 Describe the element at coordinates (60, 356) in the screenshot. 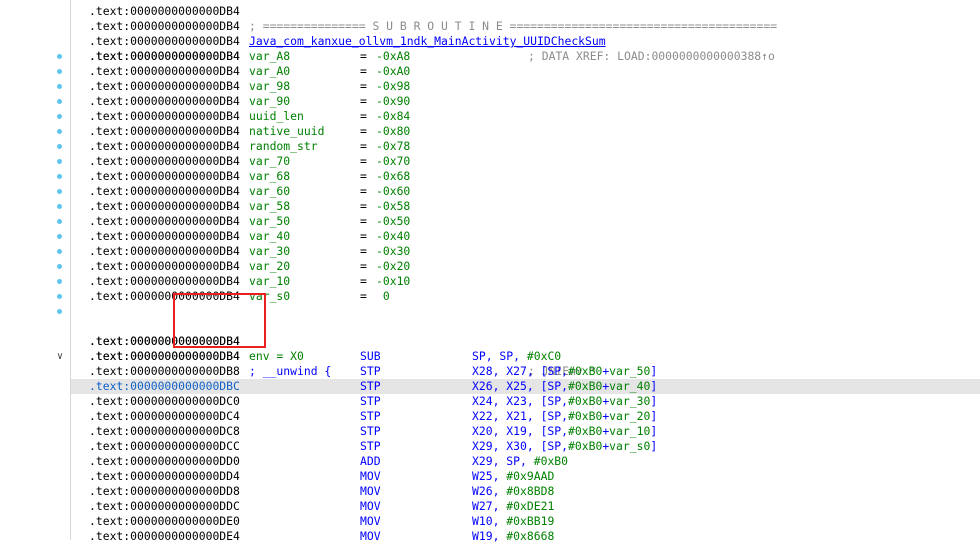

I see `collapse-chevron-icon: ∨` at that location.